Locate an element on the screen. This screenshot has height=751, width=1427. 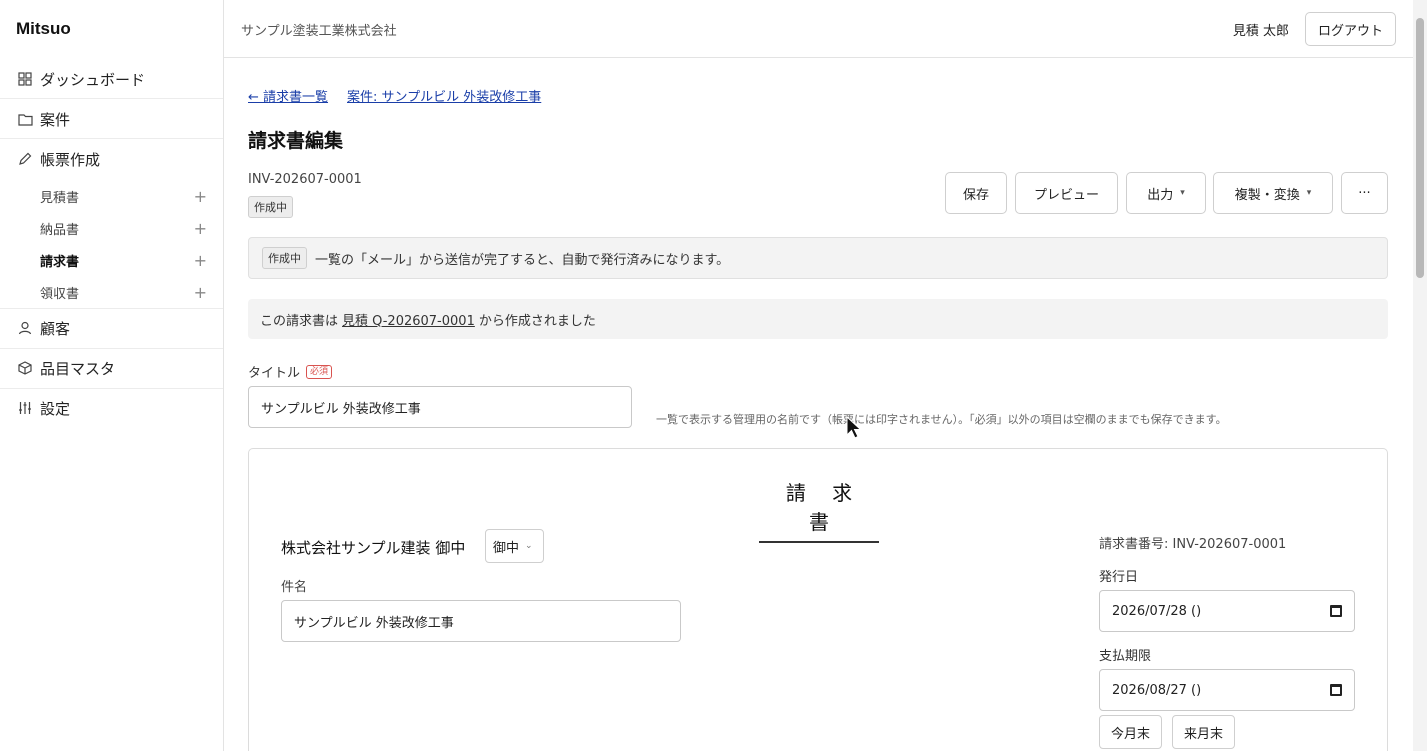
sub-item-label: 請求書 is located at coordinates (60, 262).